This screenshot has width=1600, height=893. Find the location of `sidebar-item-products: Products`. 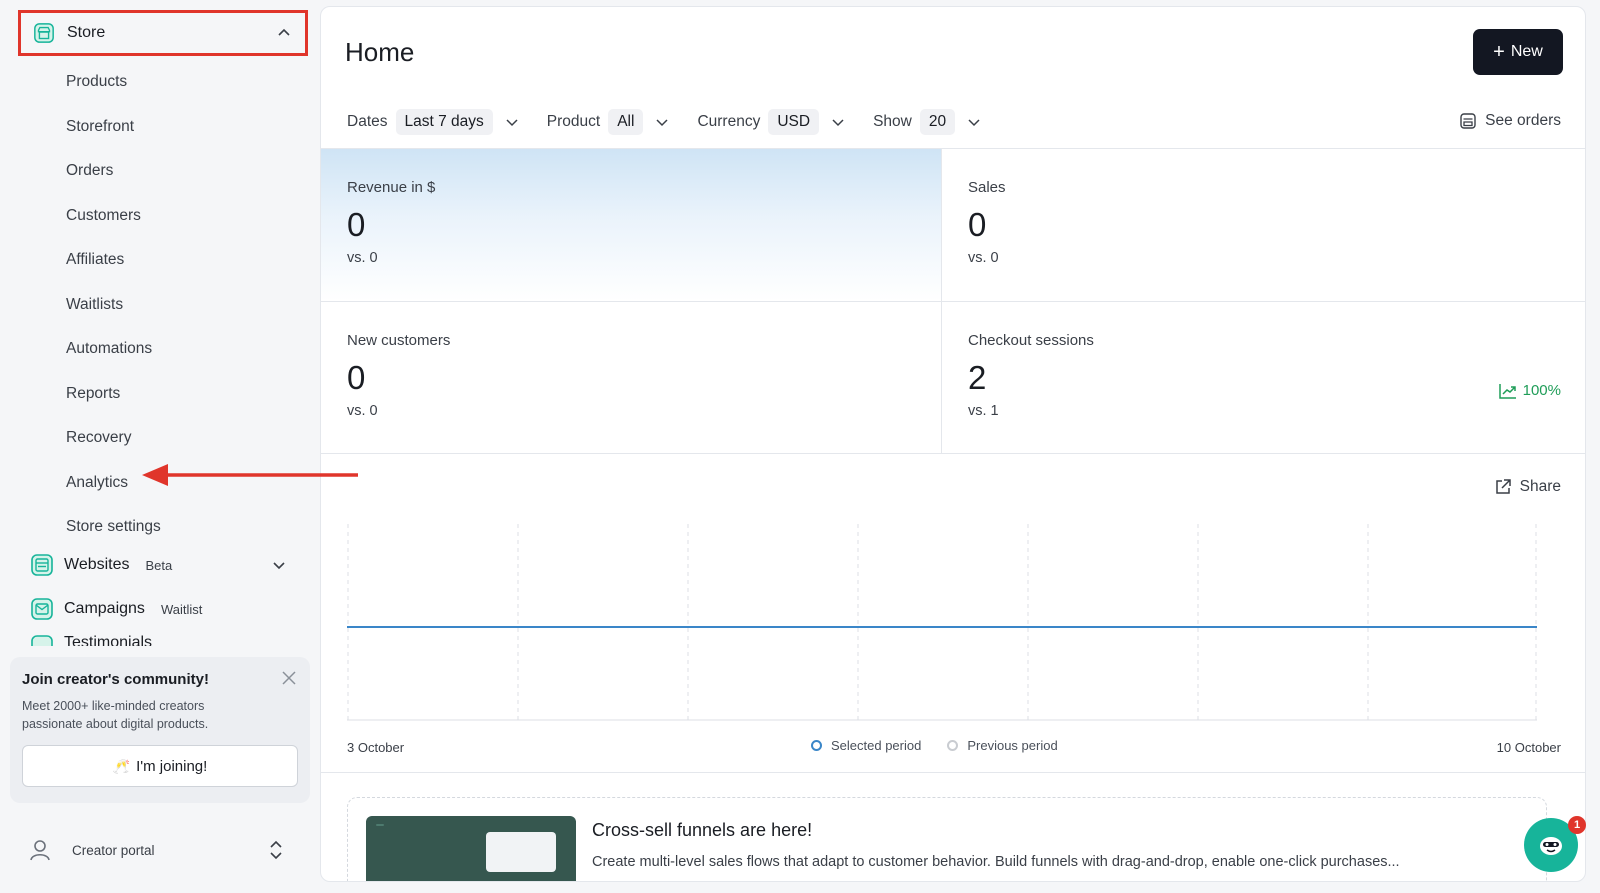

sidebar-item-products: Products is located at coordinates (113, 82).